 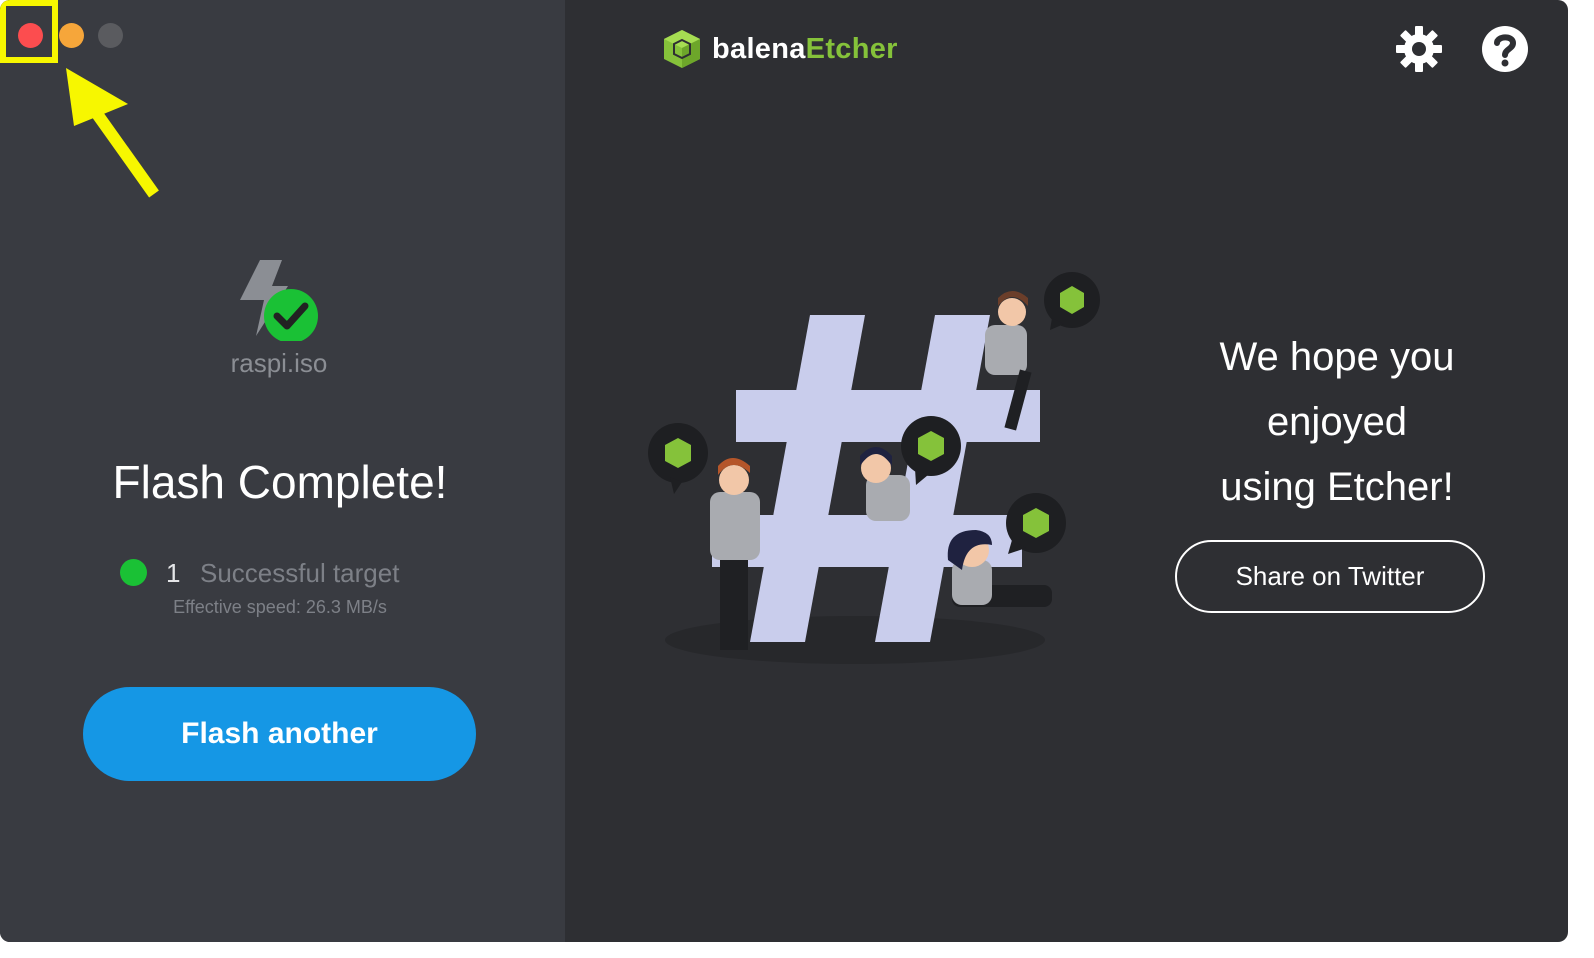 I want to click on gear-icon, so click(x=1419, y=51).